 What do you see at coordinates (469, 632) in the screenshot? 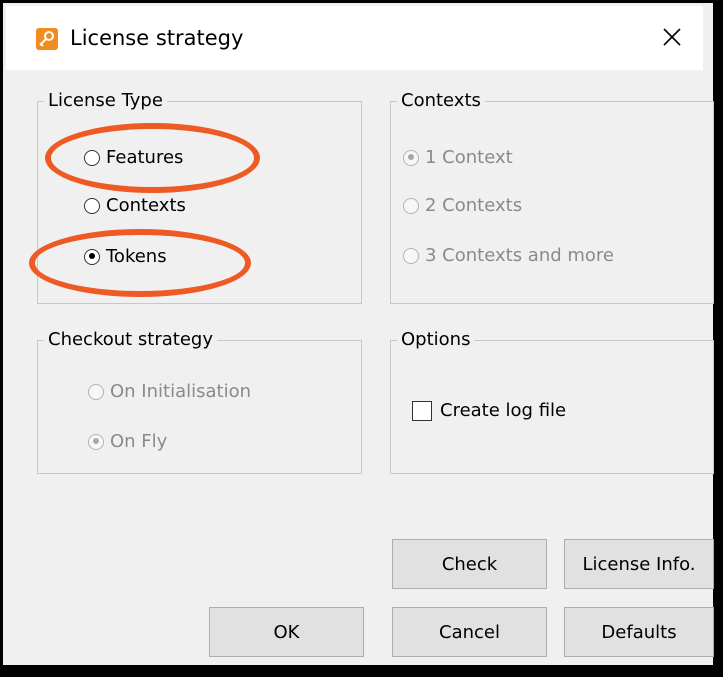
I see `cancel-button: Cancel` at bounding box center [469, 632].